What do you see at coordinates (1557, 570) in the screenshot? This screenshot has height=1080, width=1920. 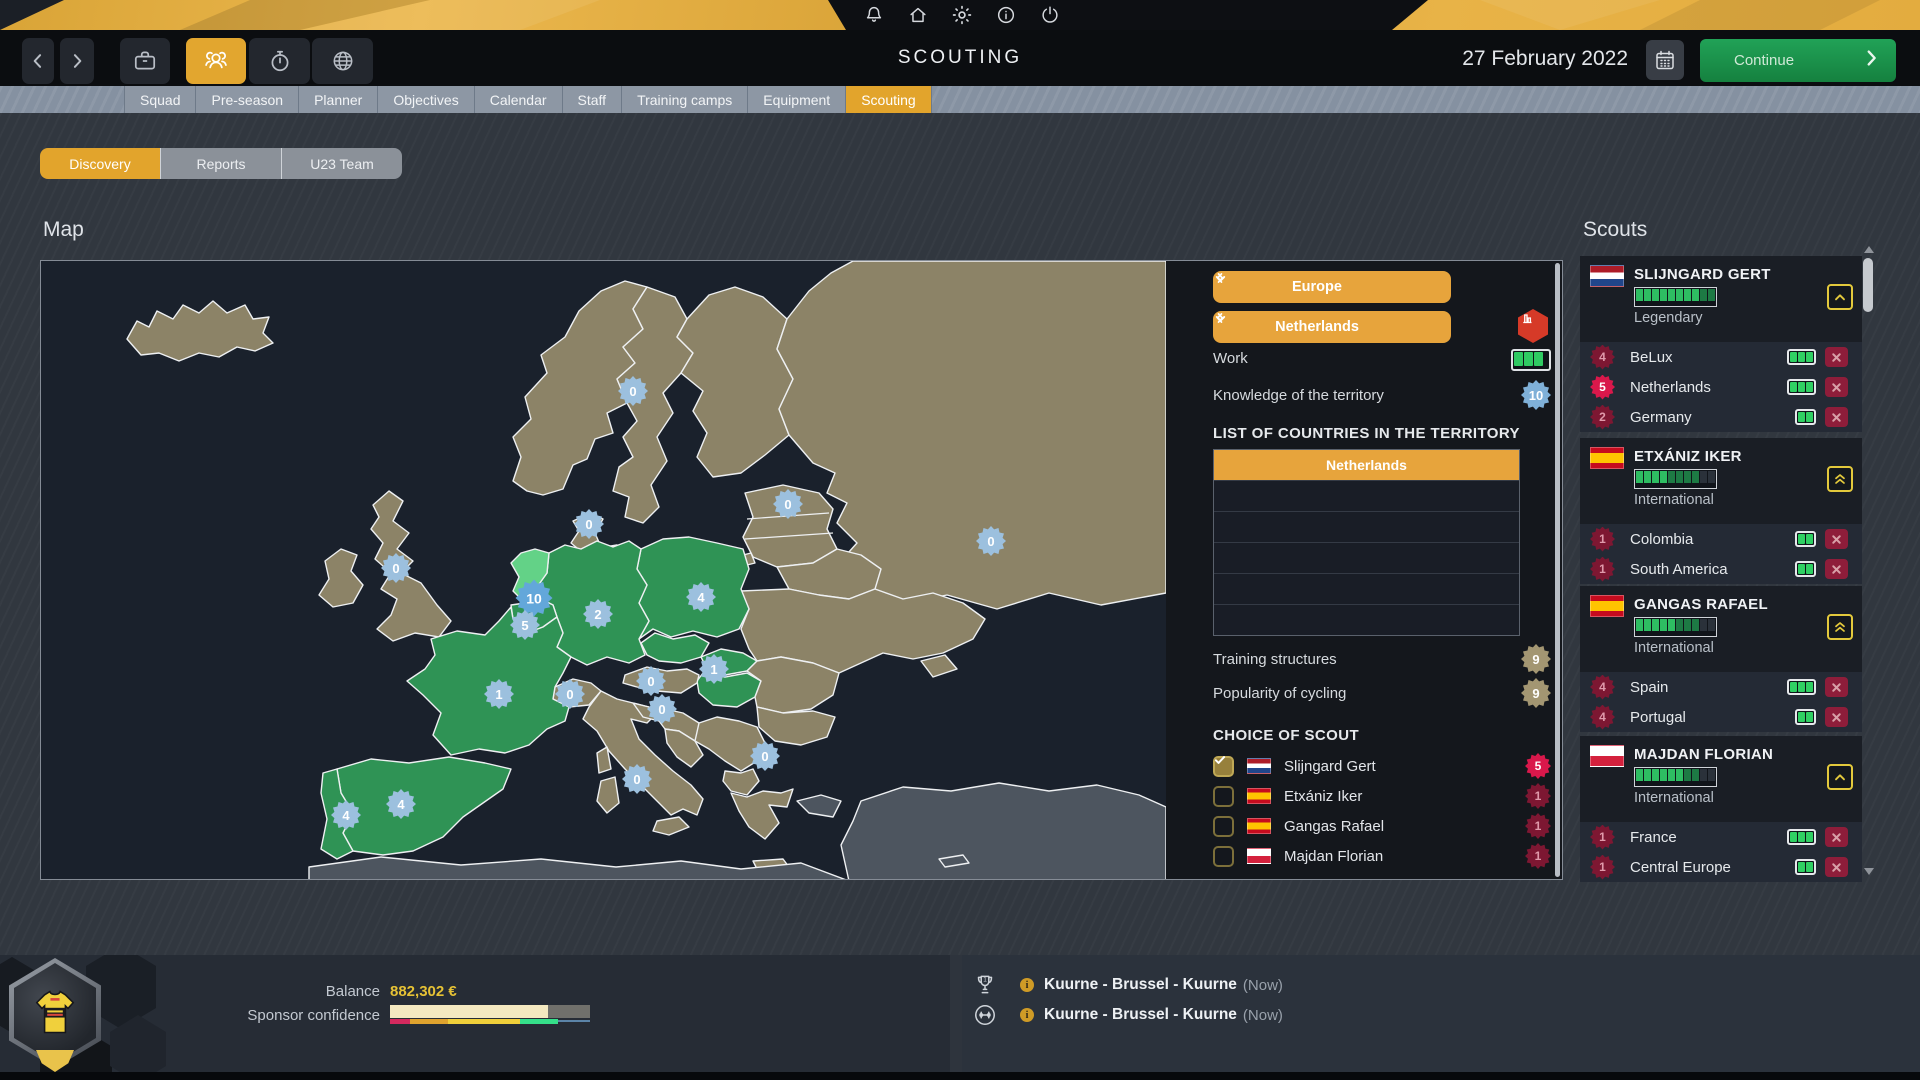 I see `map-scroll-bar` at bounding box center [1557, 570].